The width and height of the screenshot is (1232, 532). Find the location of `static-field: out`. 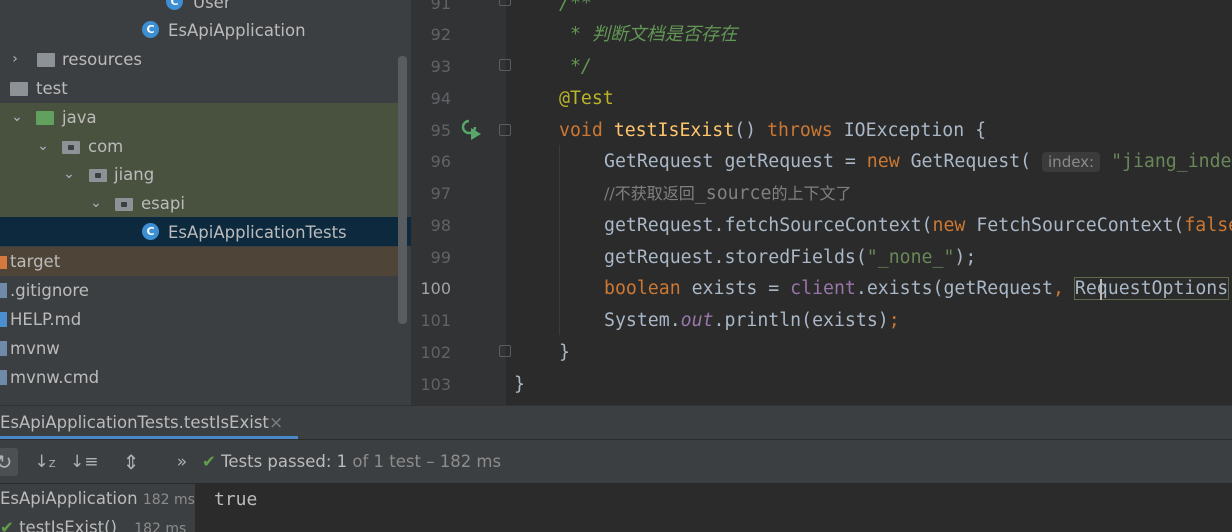

static-field: out is located at coordinates (697, 320).